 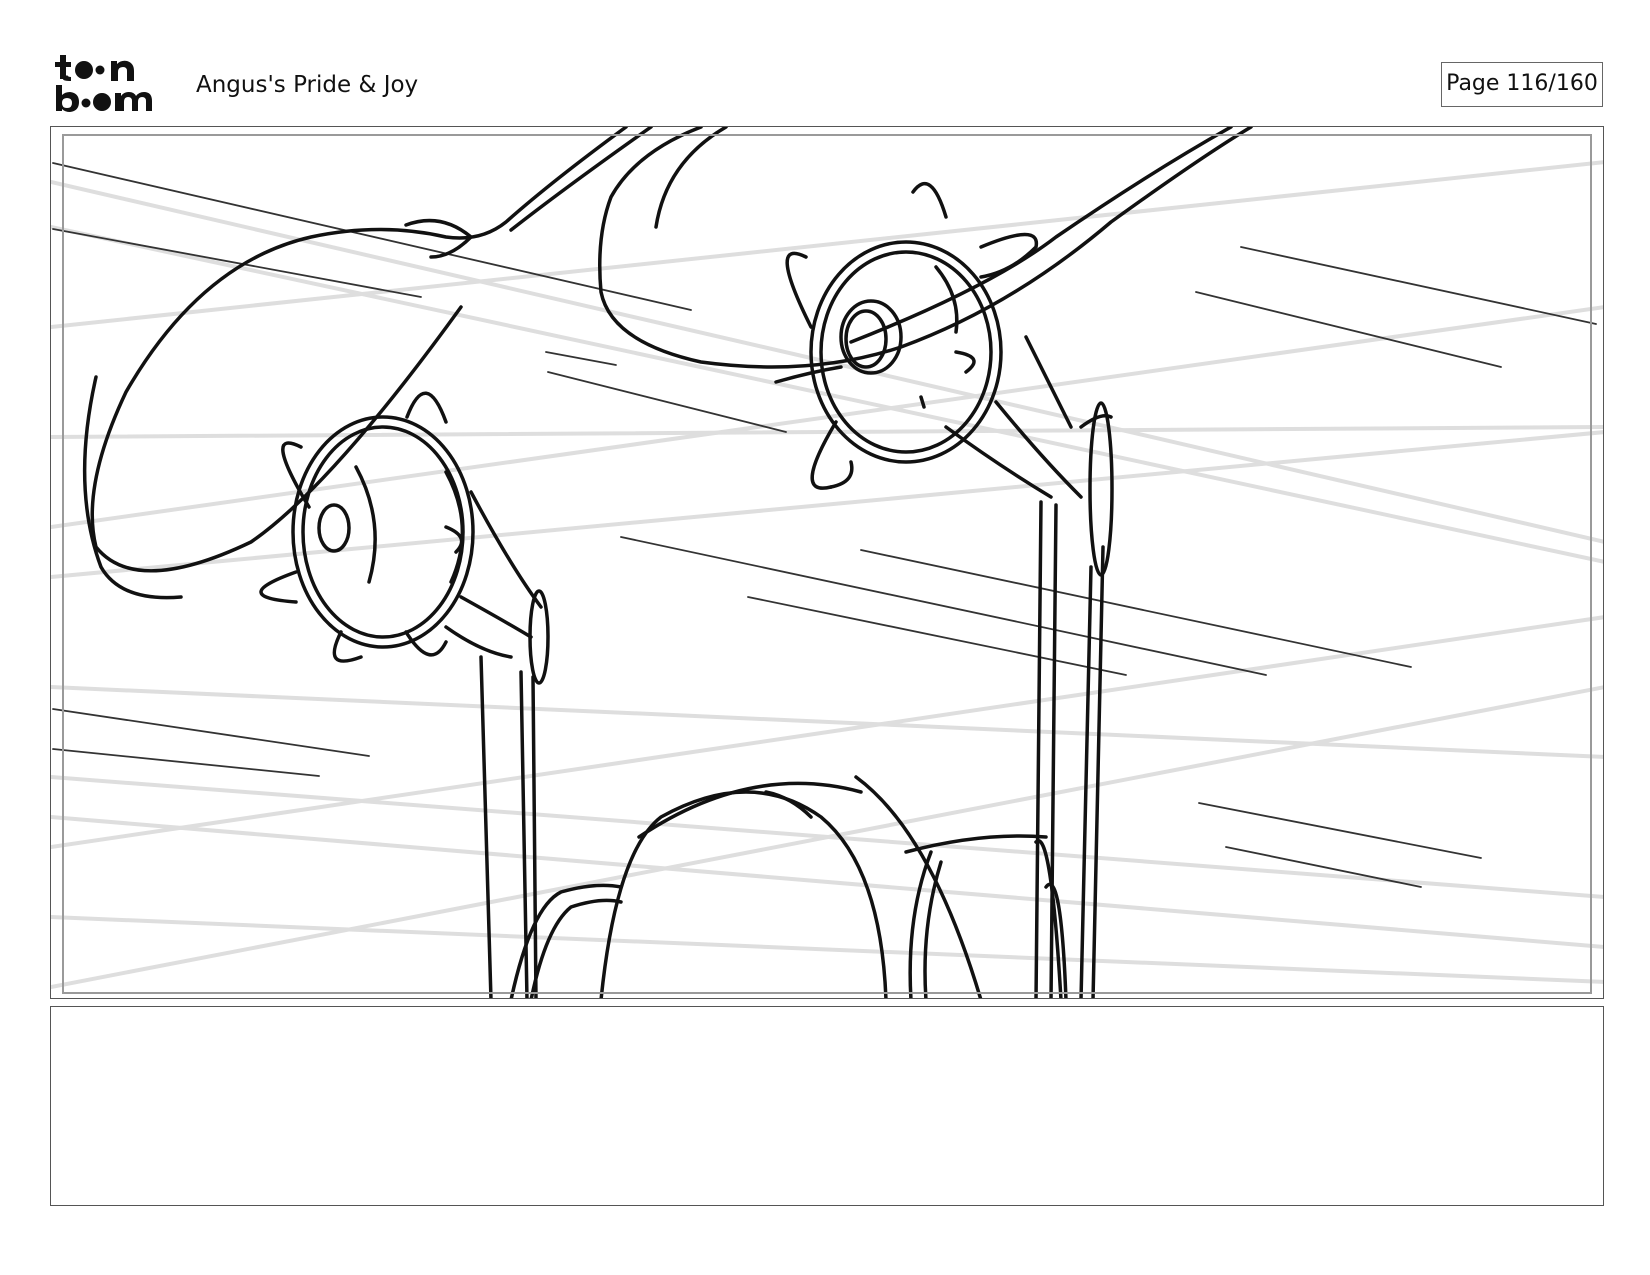 I want to click on toonboom-logo, so click(x=113, y=84).